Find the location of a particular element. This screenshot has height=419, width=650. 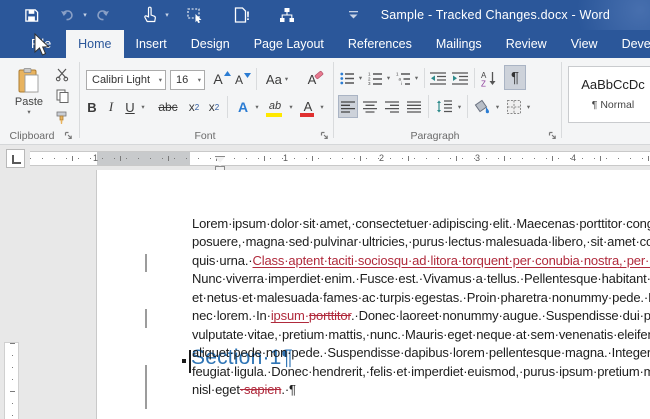

paste-dropdown-icon: ▾ is located at coordinates (29, 112).